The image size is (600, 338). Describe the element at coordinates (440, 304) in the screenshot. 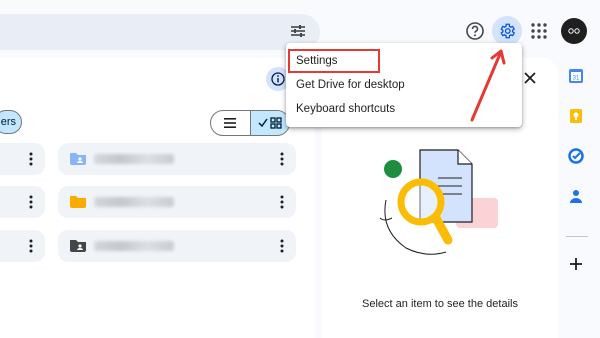

I see `empty-details-message: Select an item to see the details` at that location.